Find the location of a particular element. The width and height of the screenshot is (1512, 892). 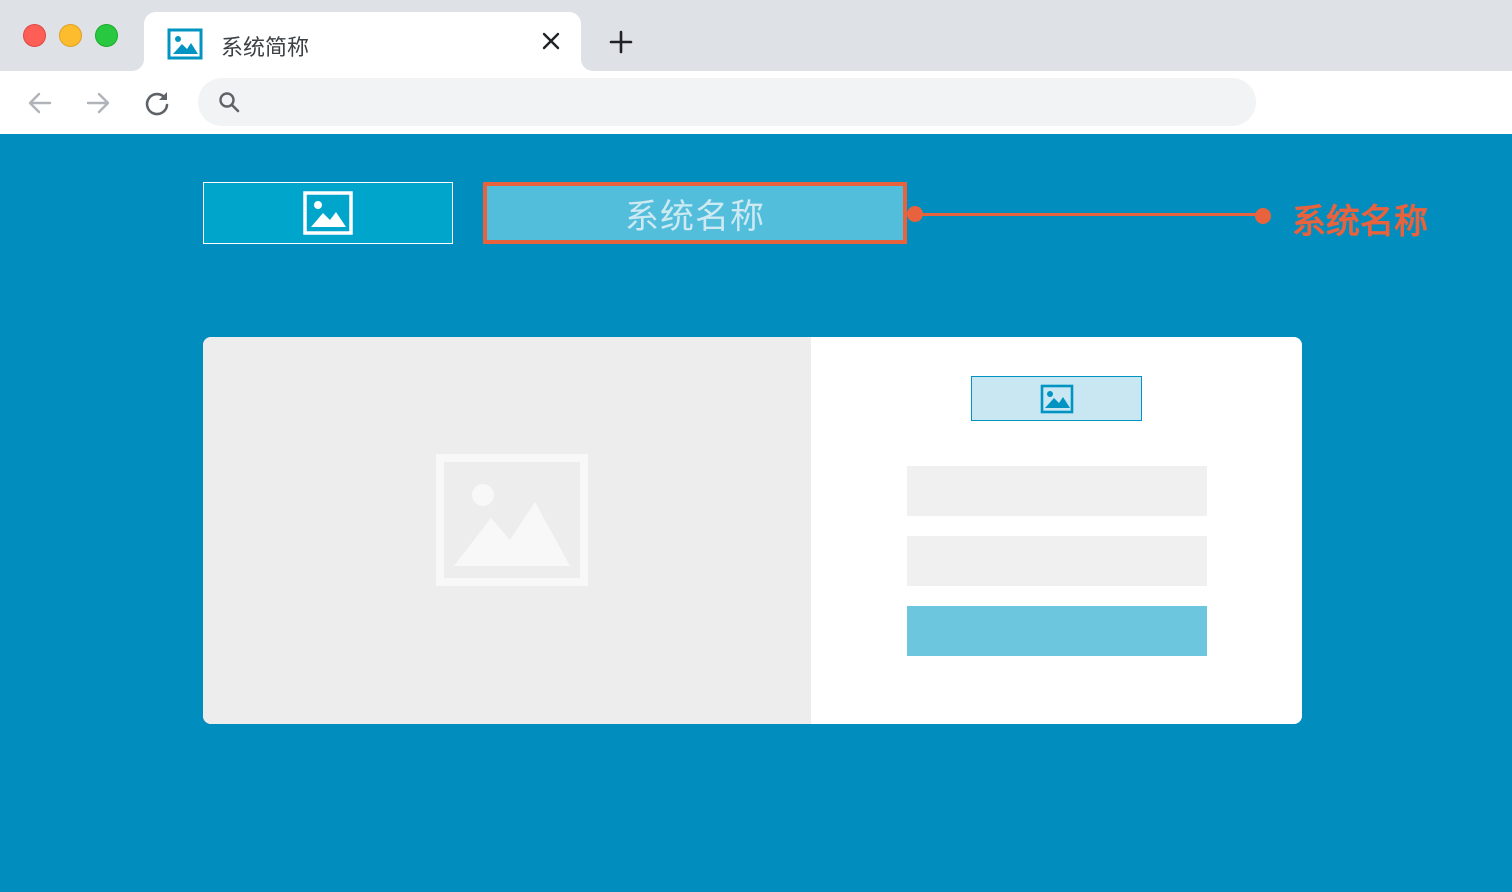

browser-tab: 系统简称 is located at coordinates (362, 41).